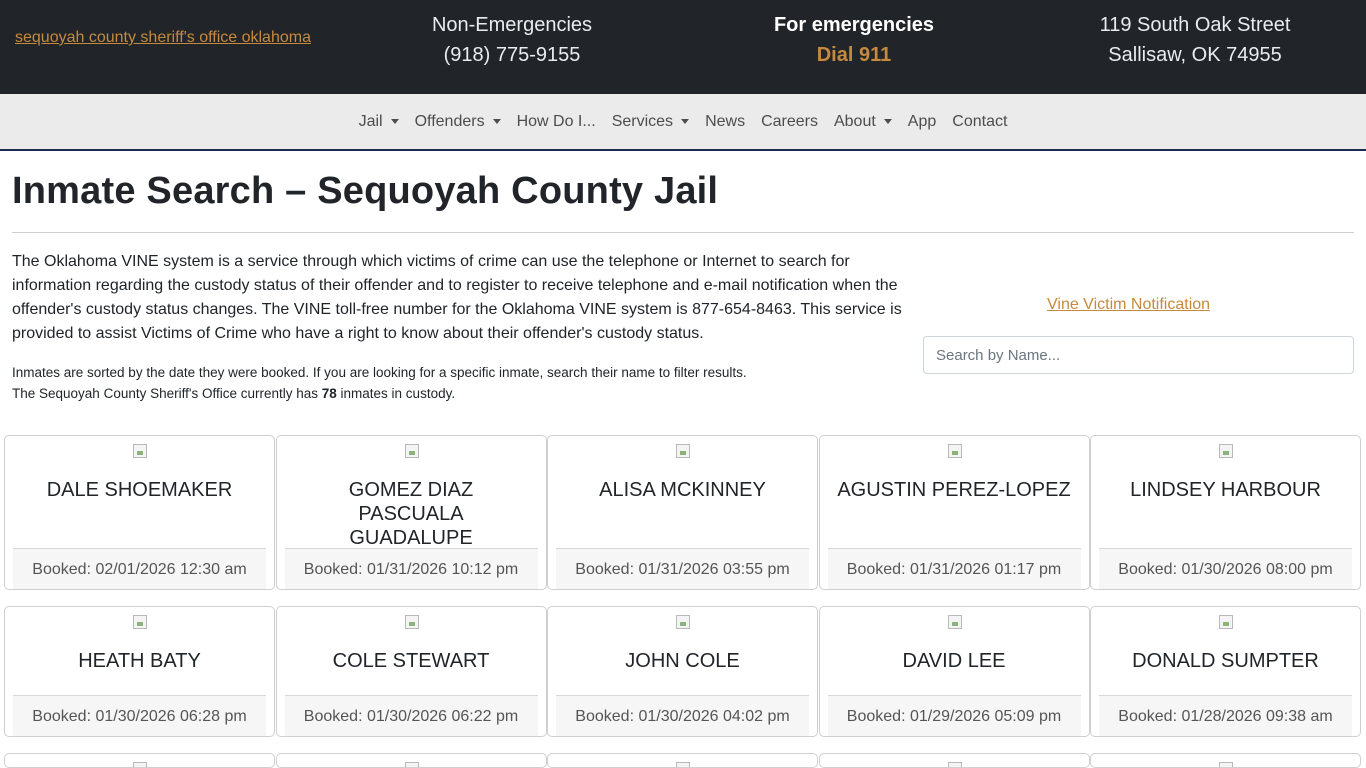  What do you see at coordinates (411, 661) in the screenshot?
I see `inmate-name: COLE STEWART` at bounding box center [411, 661].